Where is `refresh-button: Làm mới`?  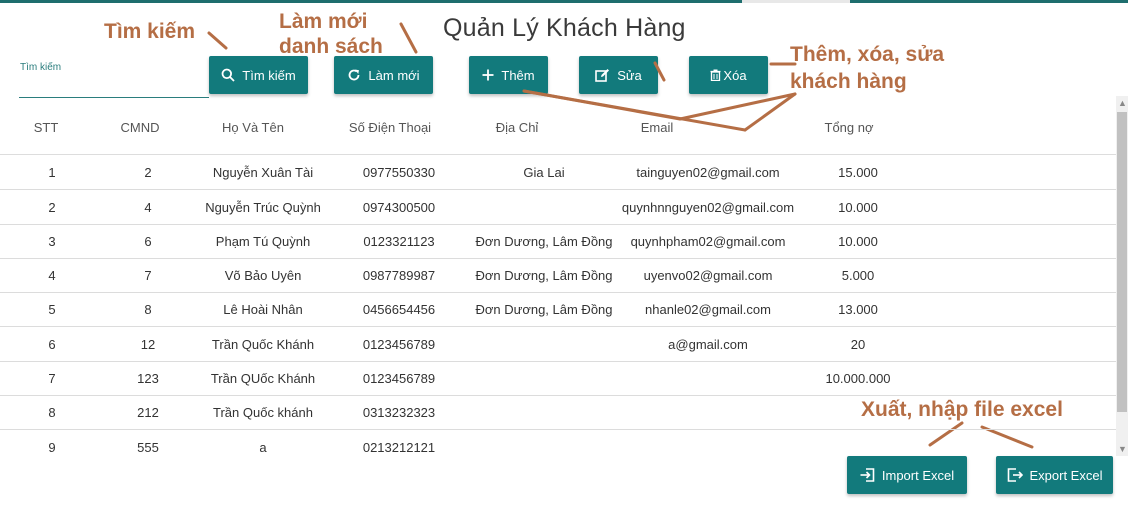
refresh-button: Làm mới is located at coordinates (383, 75).